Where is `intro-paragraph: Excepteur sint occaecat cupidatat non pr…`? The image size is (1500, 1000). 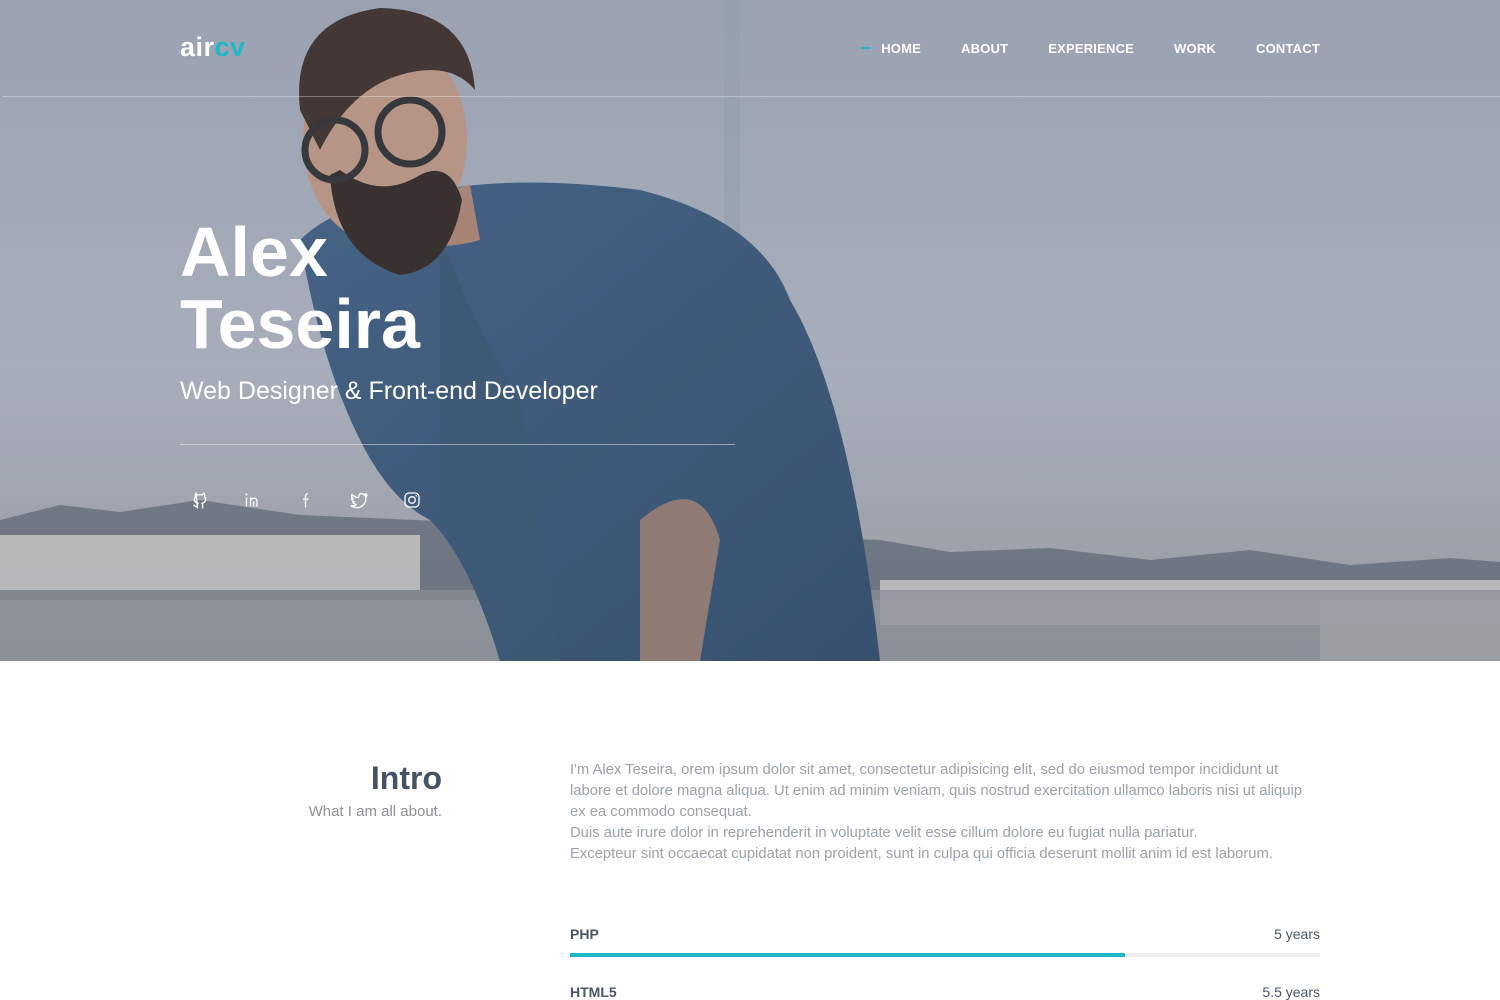 intro-paragraph: Excepteur sint occaecat cupidatat non pr… is located at coordinates (921, 854).